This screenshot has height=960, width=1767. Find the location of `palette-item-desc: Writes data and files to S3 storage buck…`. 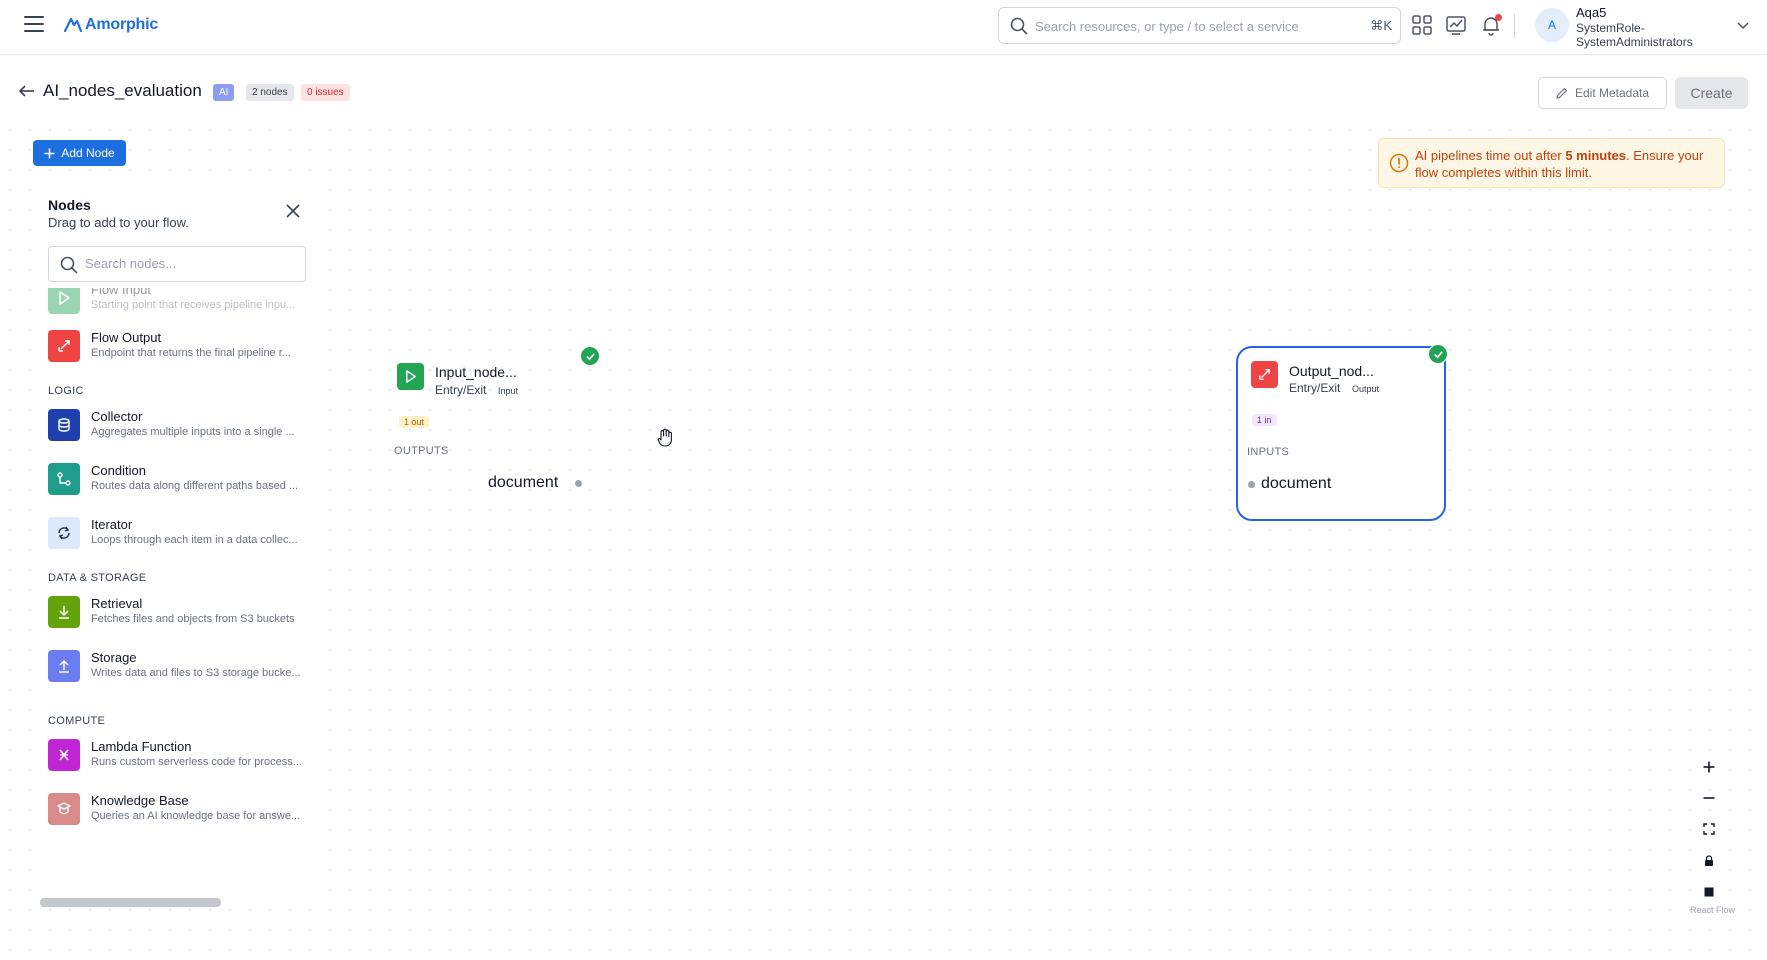

palette-item-desc: Writes data and files to S3 storage buck… is located at coordinates (196, 673).